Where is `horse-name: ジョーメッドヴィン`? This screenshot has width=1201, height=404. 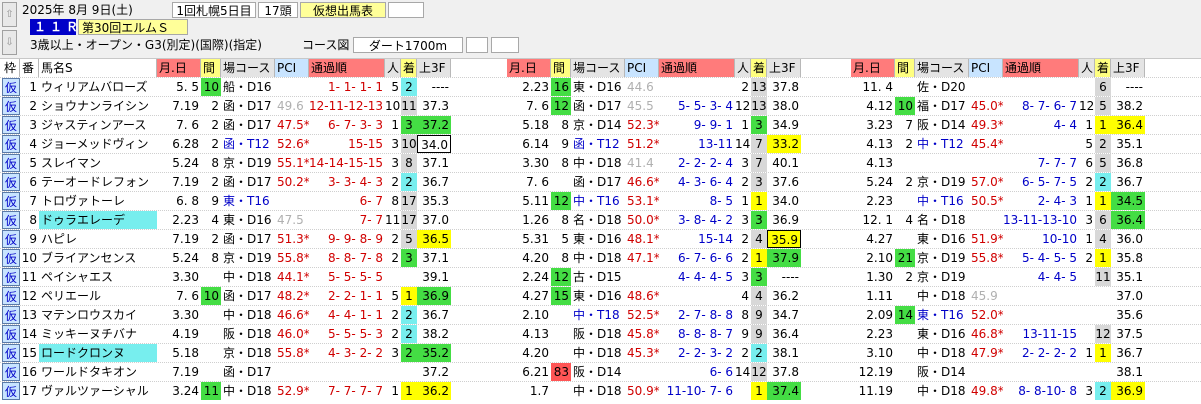 horse-name: ジョーメッドヴィン is located at coordinates (98, 144).